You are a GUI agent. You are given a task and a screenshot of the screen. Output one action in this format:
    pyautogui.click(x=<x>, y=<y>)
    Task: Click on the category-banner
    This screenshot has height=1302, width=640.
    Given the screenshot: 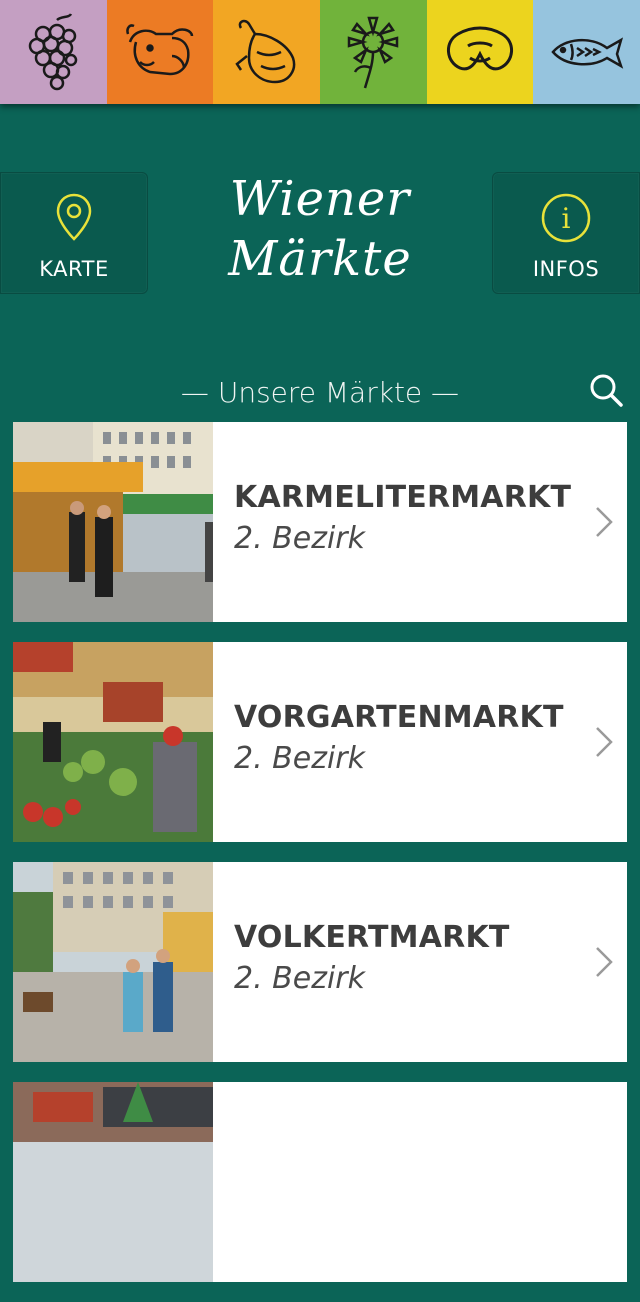 What is the action you would take?
    pyautogui.click(x=320, y=52)
    